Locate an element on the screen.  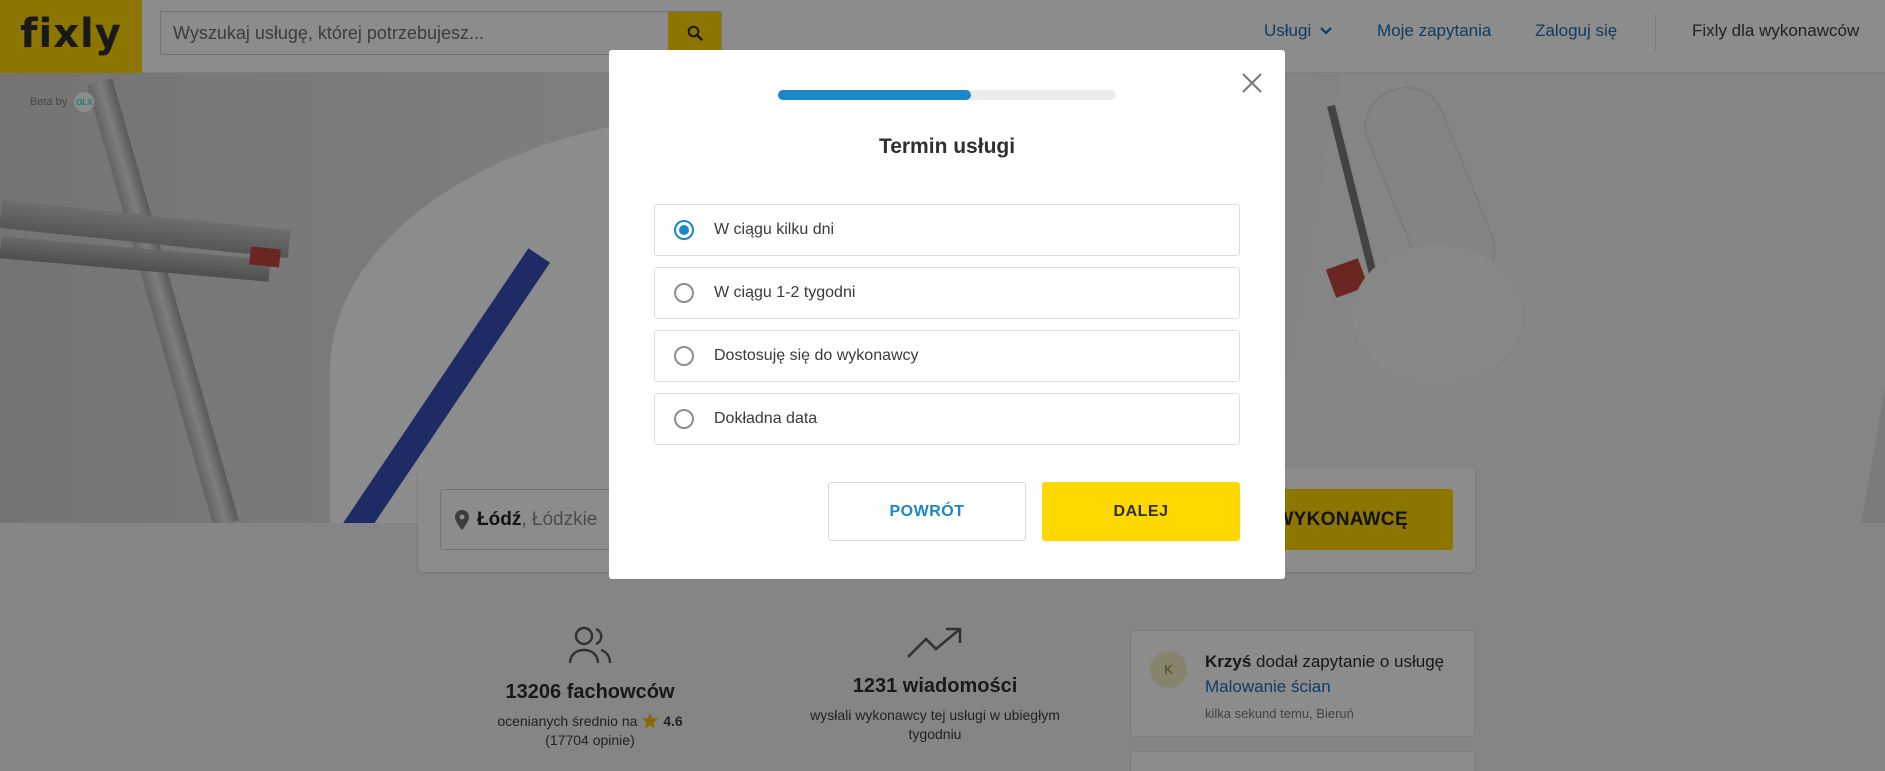
progress-bar is located at coordinates (947, 95).